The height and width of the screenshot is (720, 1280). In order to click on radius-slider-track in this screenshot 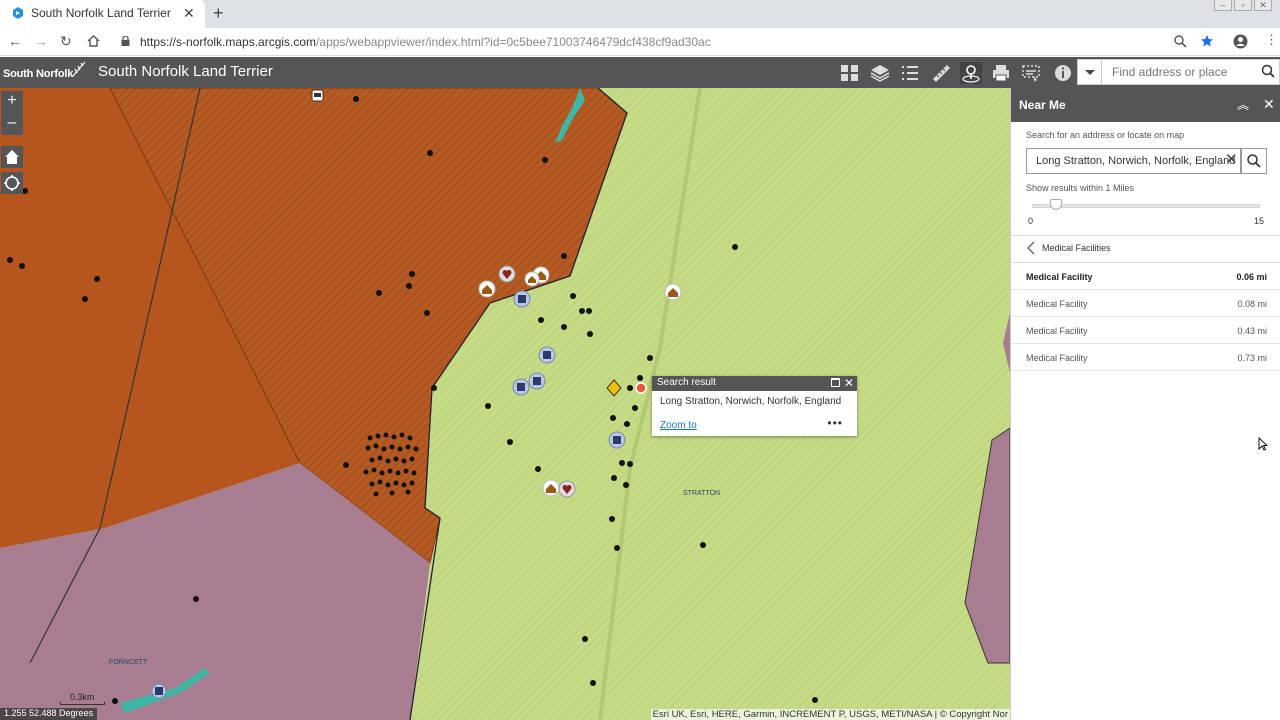, I will do `click(1146, 206)`.